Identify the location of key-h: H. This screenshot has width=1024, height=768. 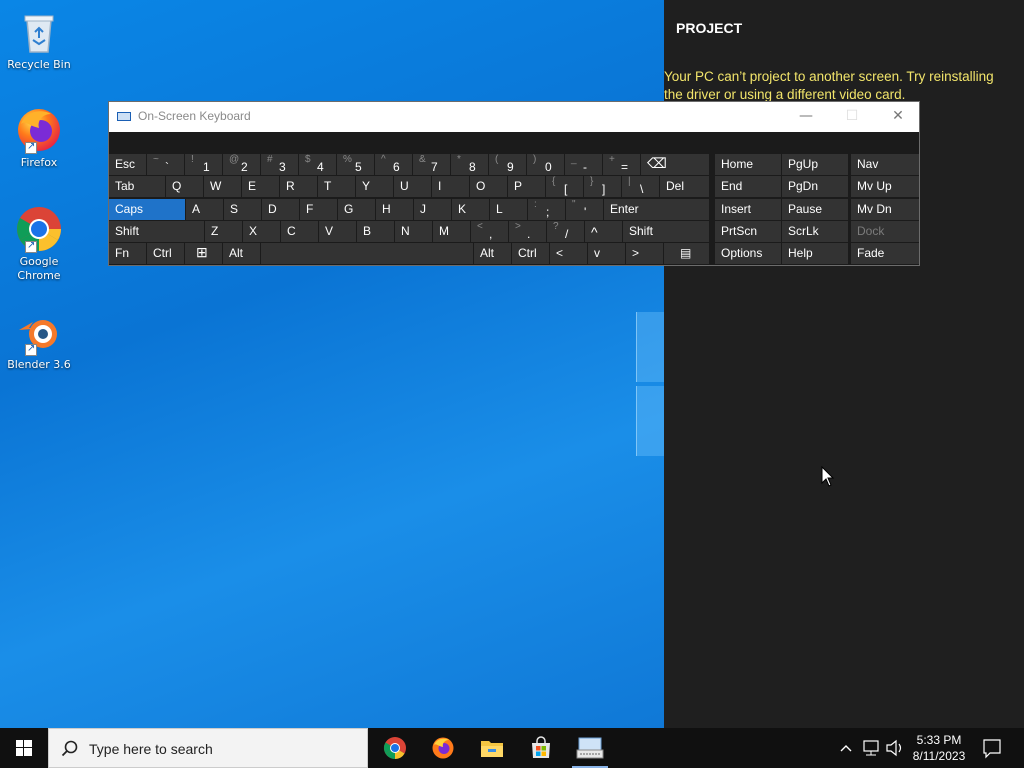
(394, 209).